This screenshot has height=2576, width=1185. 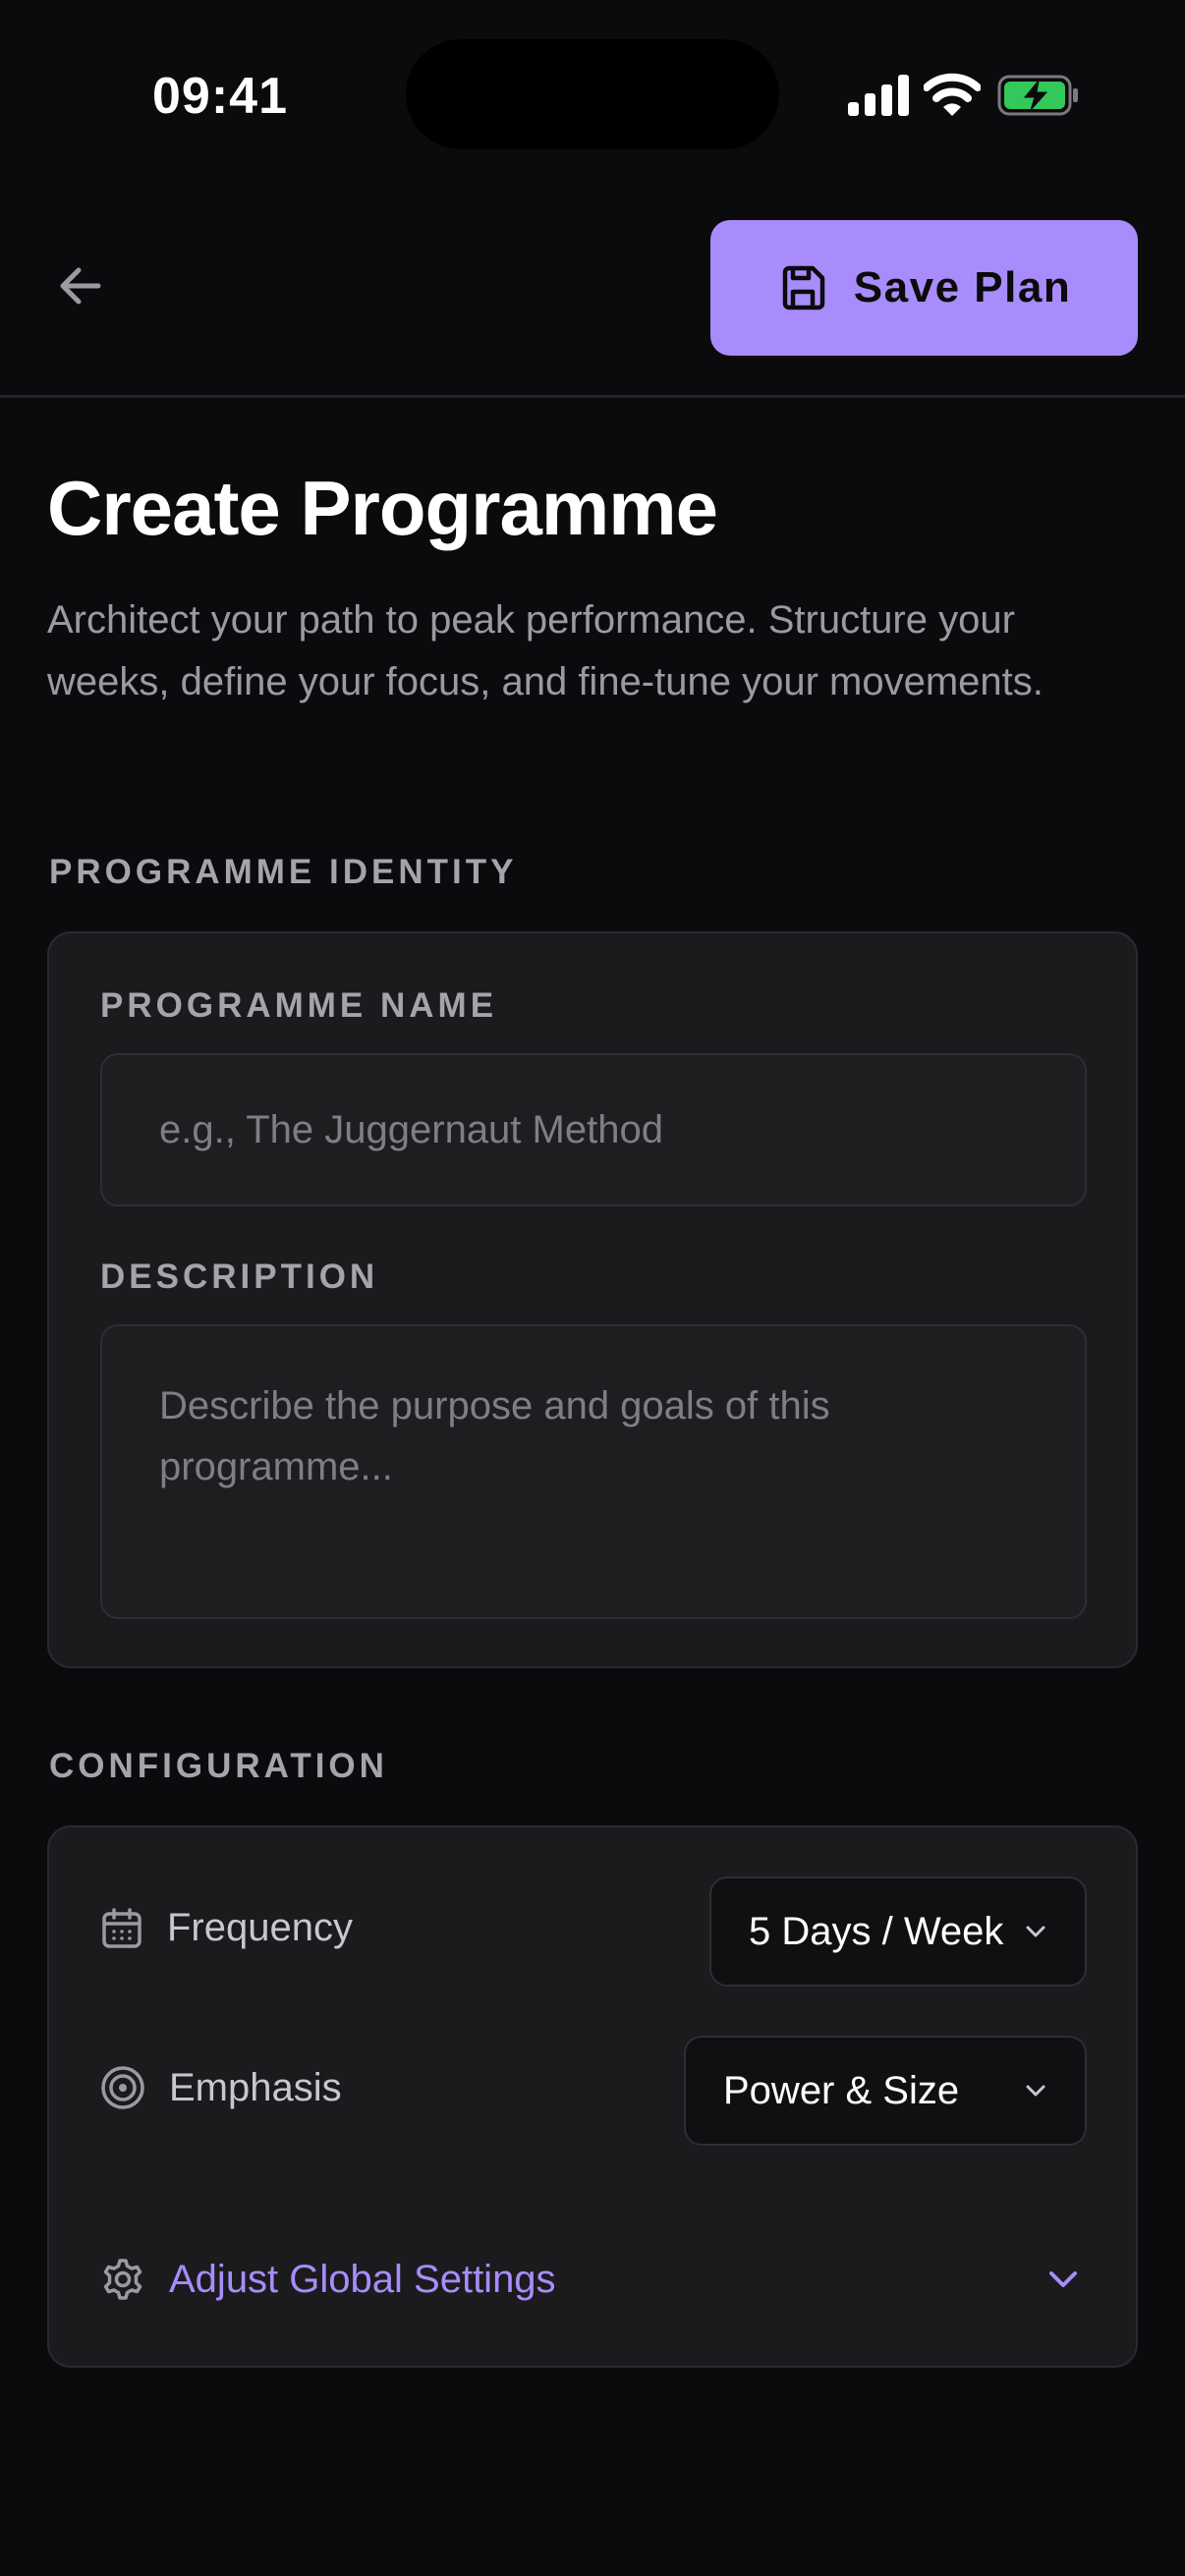 I want to click on gear-icon, so click(x=123, y=2279).